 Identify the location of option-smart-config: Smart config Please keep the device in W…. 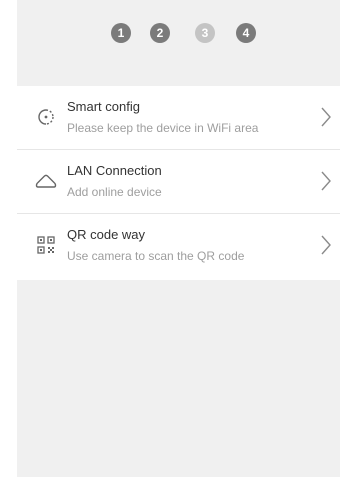
(178, 118).